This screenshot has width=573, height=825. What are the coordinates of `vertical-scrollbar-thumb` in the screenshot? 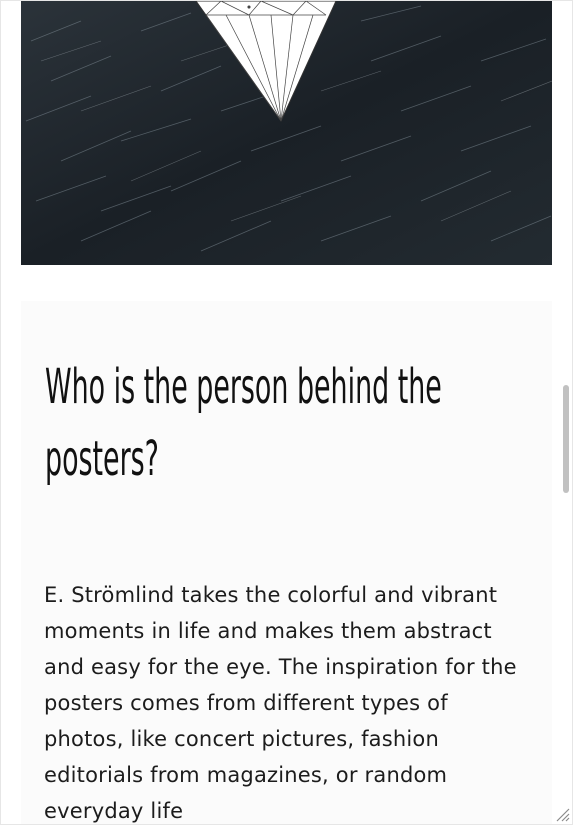 It's located at (566, 439).